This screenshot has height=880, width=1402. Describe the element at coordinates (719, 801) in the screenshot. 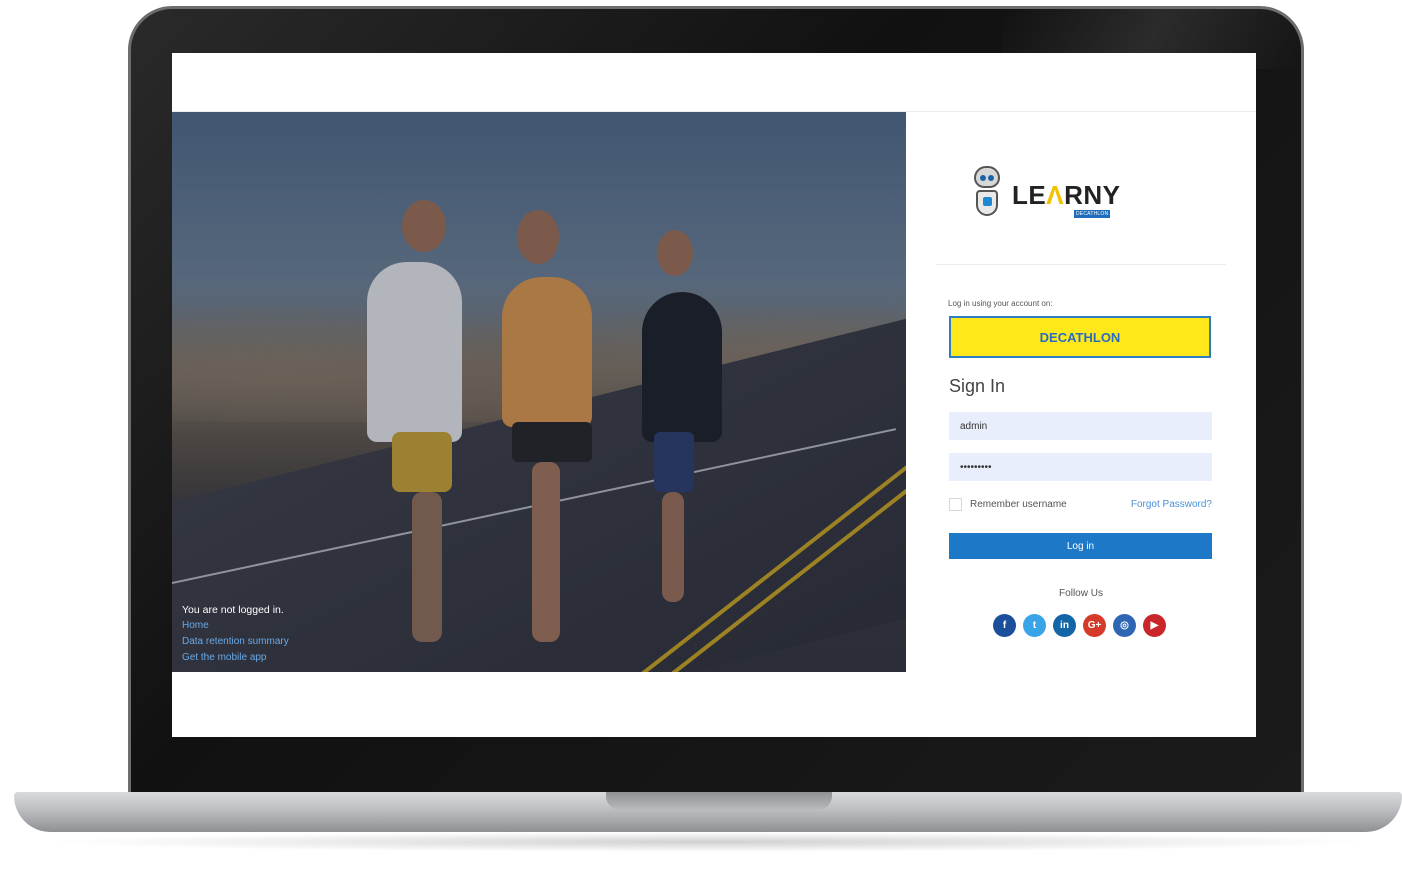

I see `laptop-notch` at that location.